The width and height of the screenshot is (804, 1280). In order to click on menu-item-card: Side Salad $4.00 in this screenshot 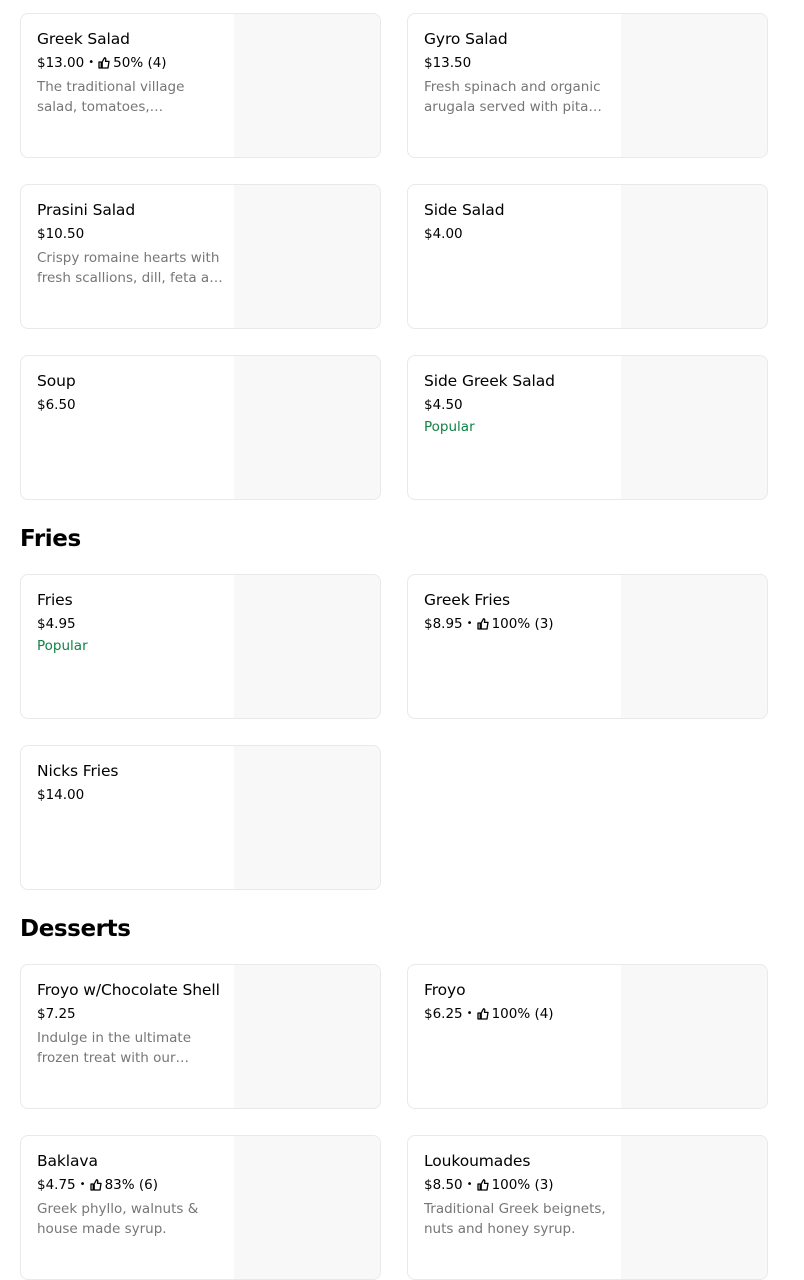, I will do `click(587, 256)`.